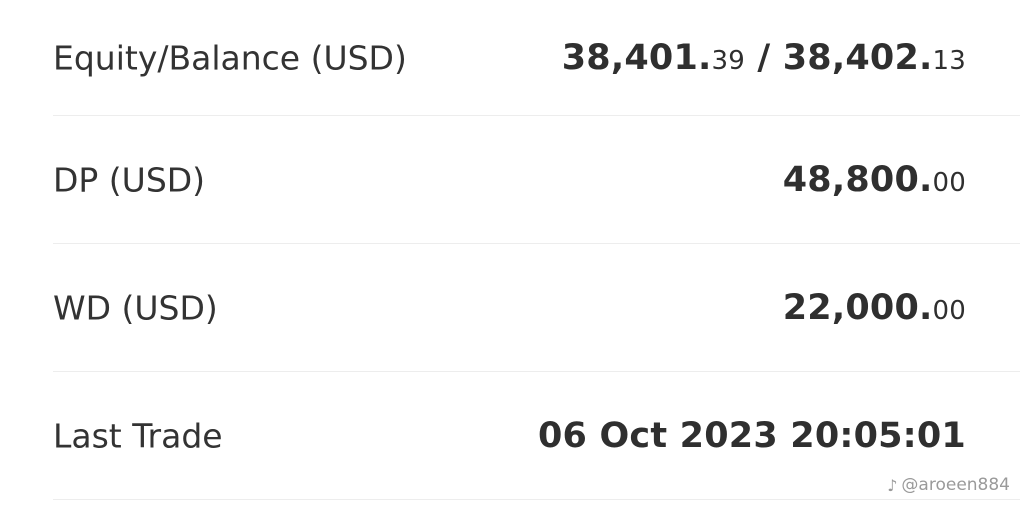 The image size is (1020, 517). I want to click on watermark: ♪ @aroeen884, so click(948, 485).